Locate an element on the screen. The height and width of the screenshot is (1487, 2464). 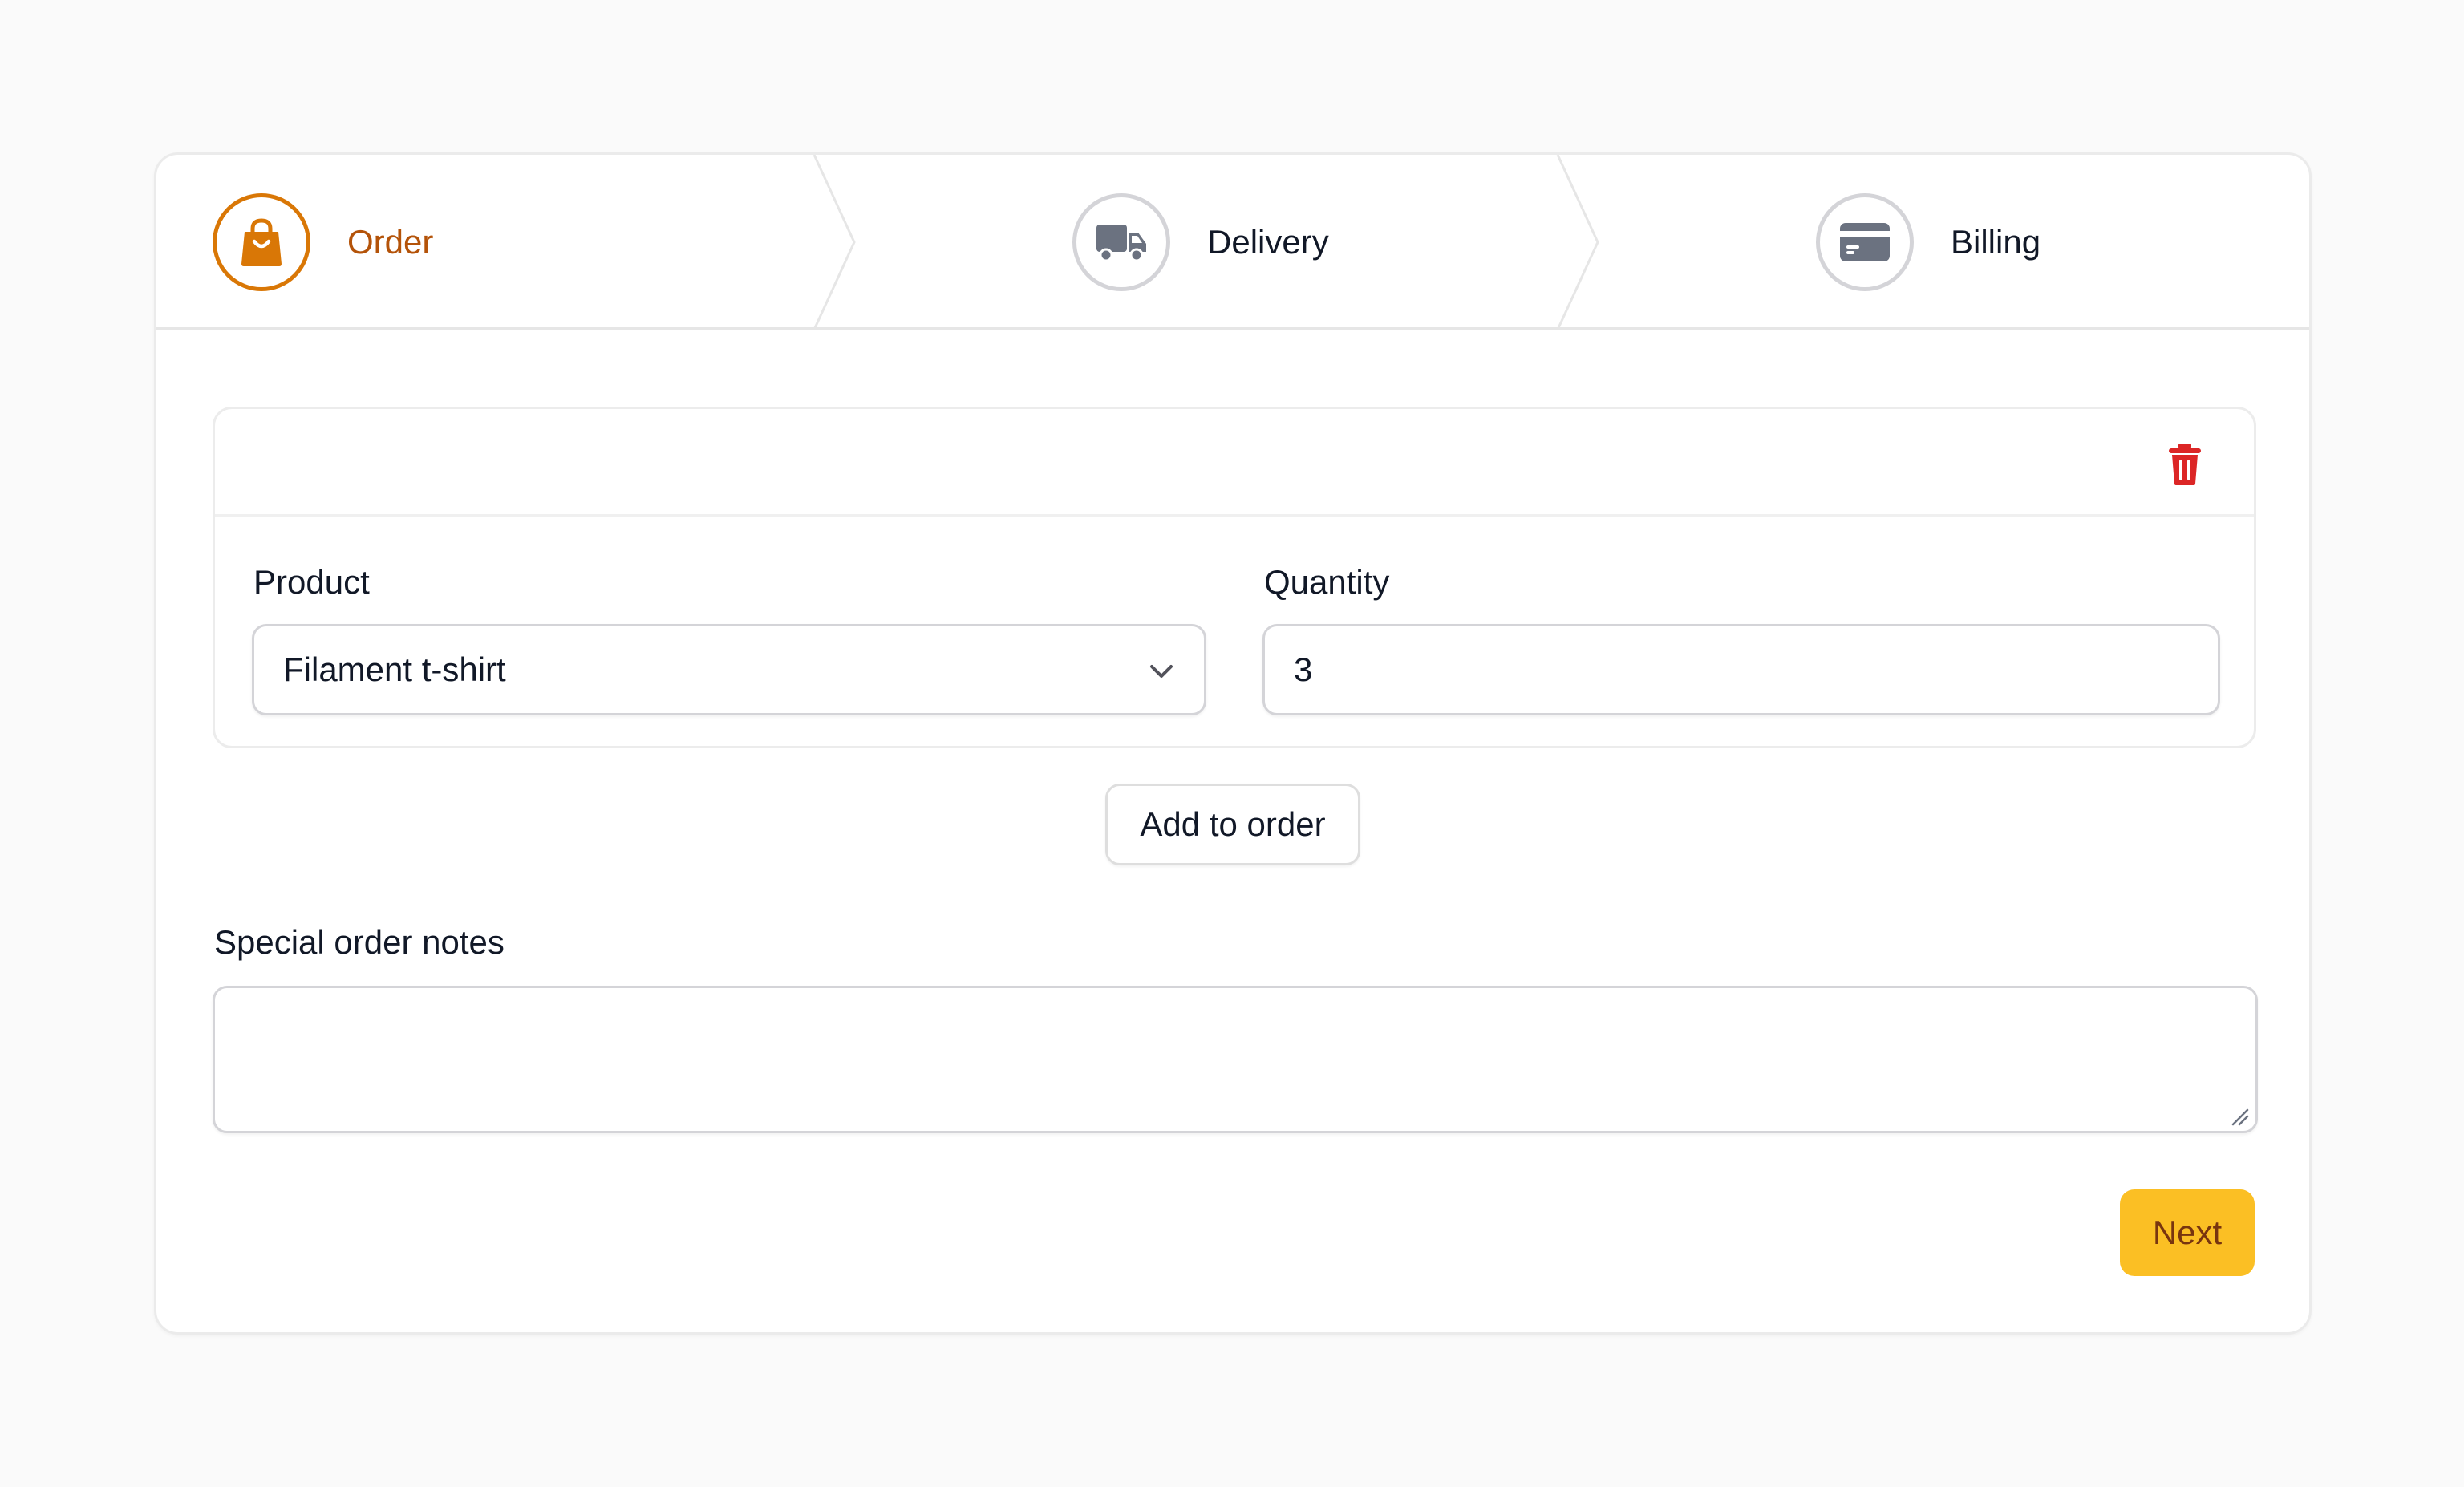
trash-icon is located at coordinates (2185, 465).